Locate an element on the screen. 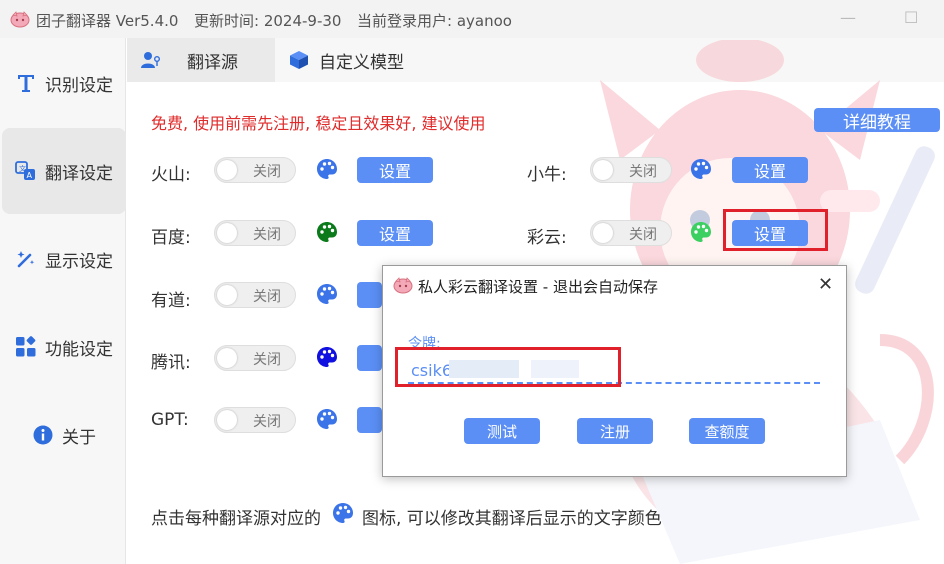  highlight-box-token is located at coordinates (508, 367).